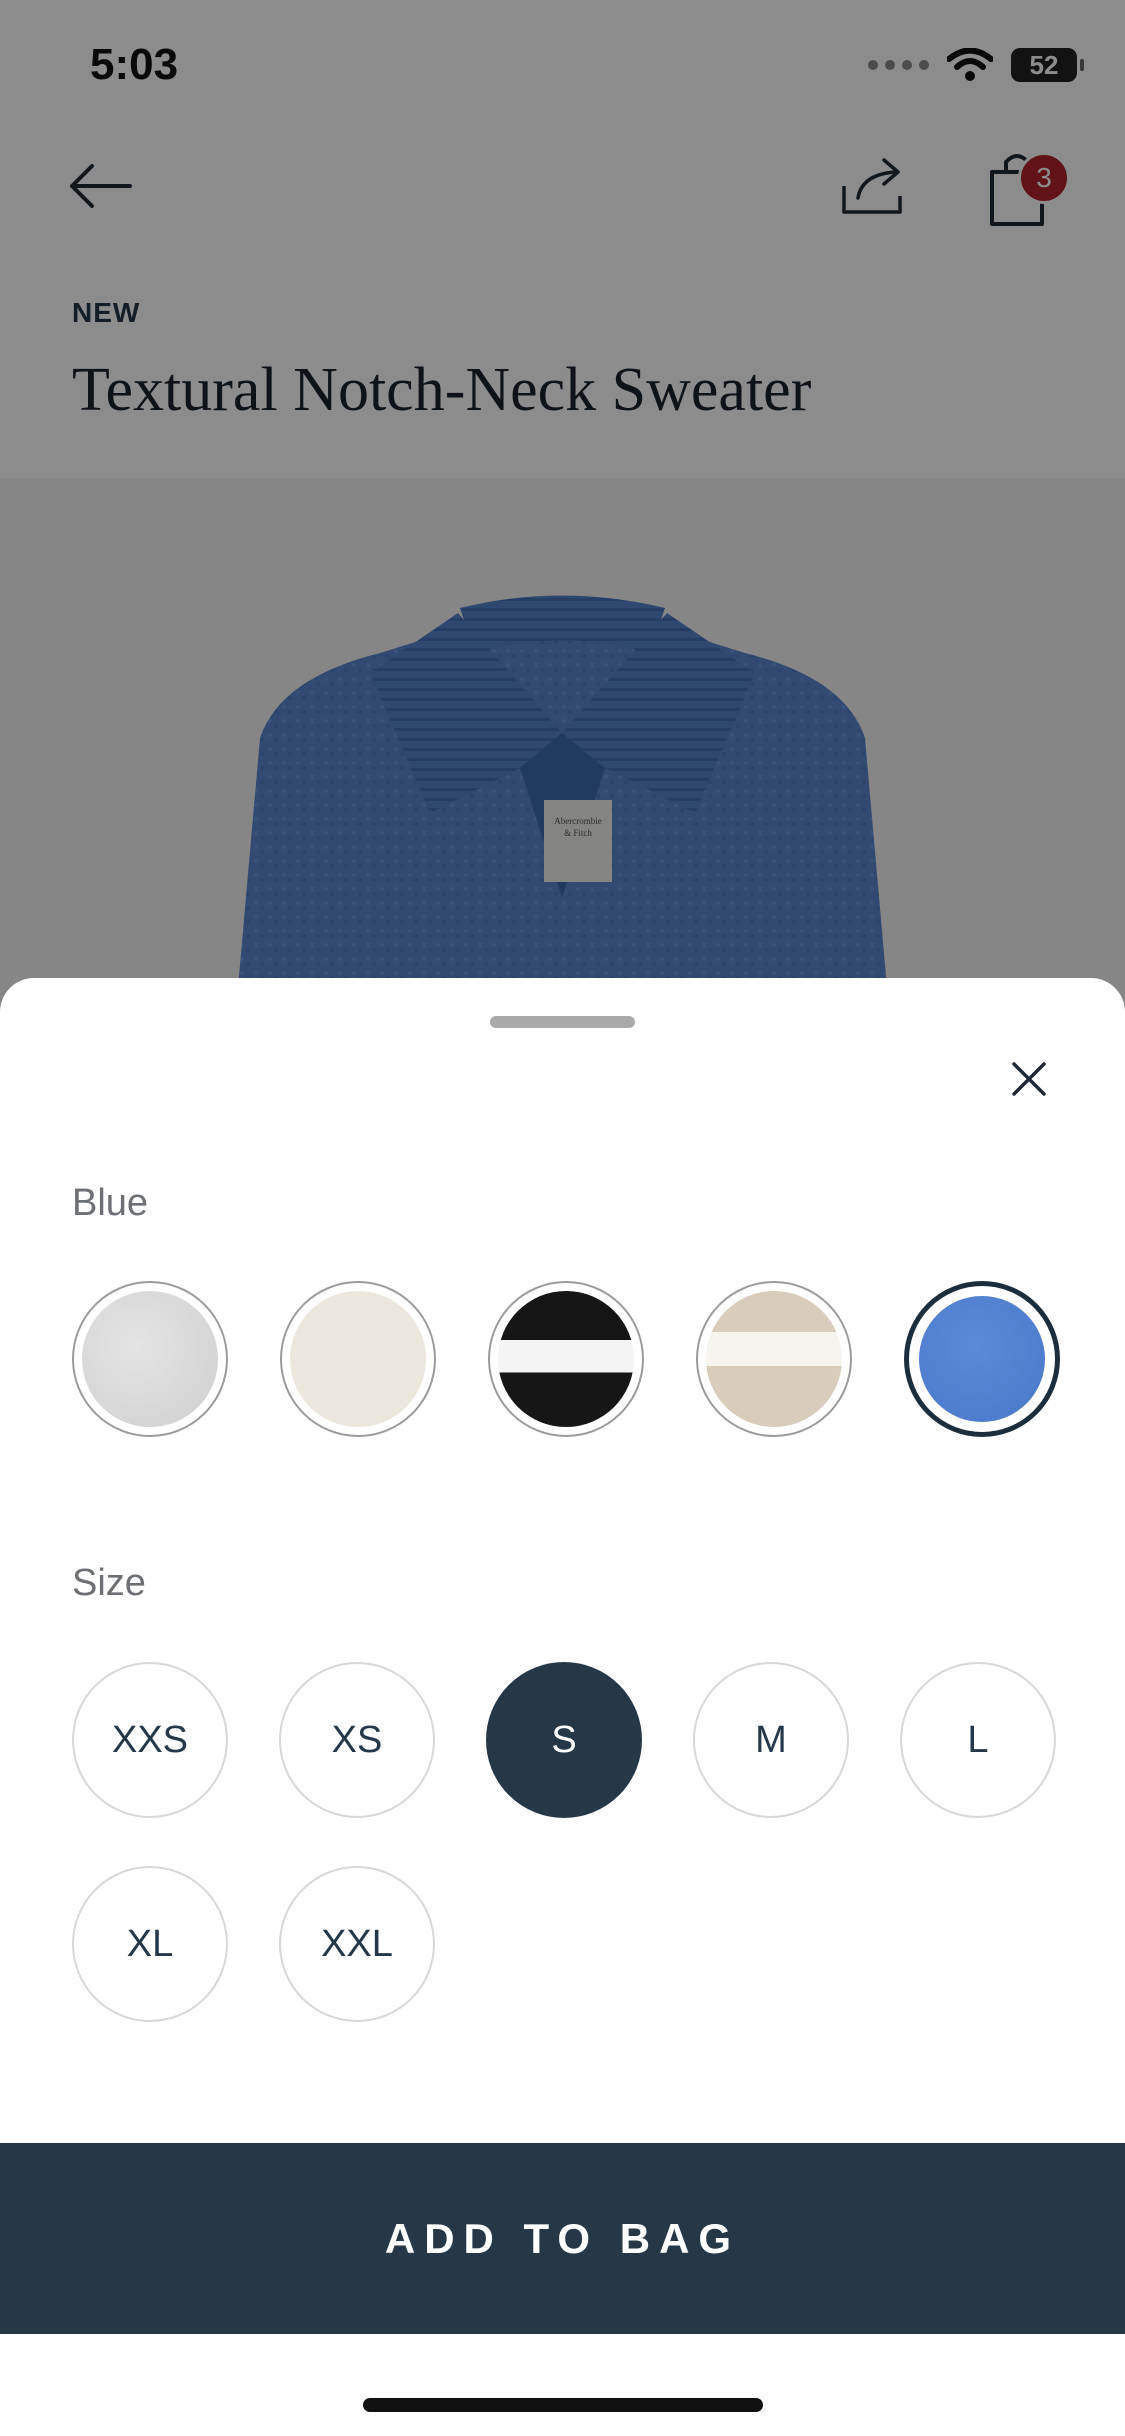  I want to click on size-option-xxs: XXS, so click(150, 1740).